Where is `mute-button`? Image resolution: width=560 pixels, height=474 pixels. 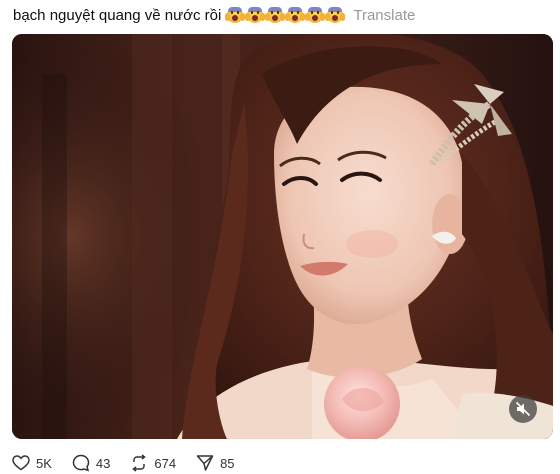 mute-button is located at coordinates (523, 409).